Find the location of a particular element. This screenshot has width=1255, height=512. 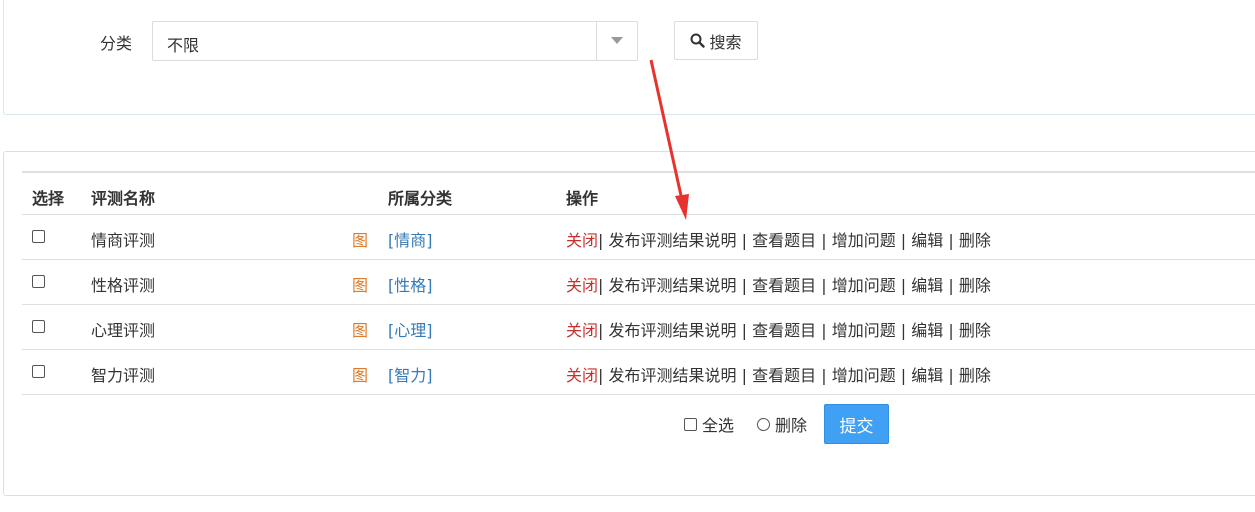

select-dropdown-toggle is located at coordinates (616, 41).